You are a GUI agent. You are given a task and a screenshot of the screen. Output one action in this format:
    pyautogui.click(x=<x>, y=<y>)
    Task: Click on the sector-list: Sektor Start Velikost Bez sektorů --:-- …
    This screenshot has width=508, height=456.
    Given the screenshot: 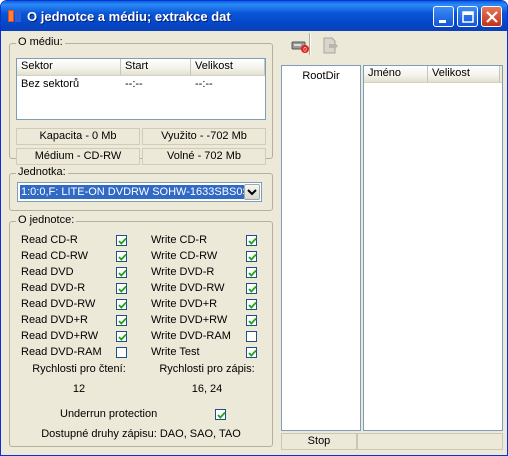 What is the action you would take?
    pyautogui.click(x=141, y=89)
    